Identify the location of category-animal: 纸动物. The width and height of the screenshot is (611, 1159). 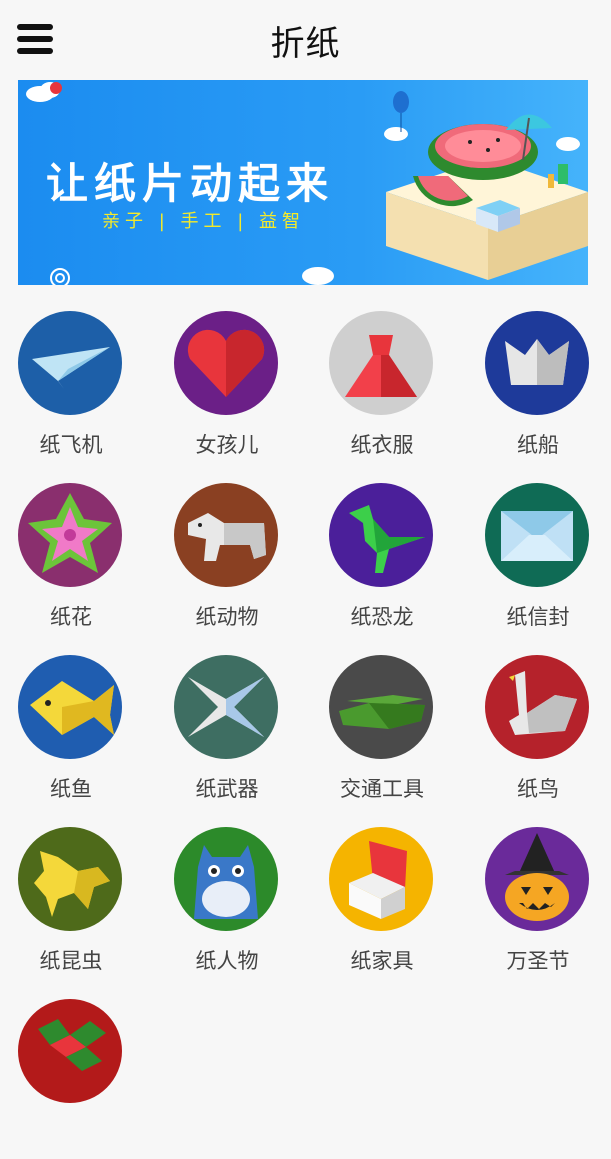
(227, 563).